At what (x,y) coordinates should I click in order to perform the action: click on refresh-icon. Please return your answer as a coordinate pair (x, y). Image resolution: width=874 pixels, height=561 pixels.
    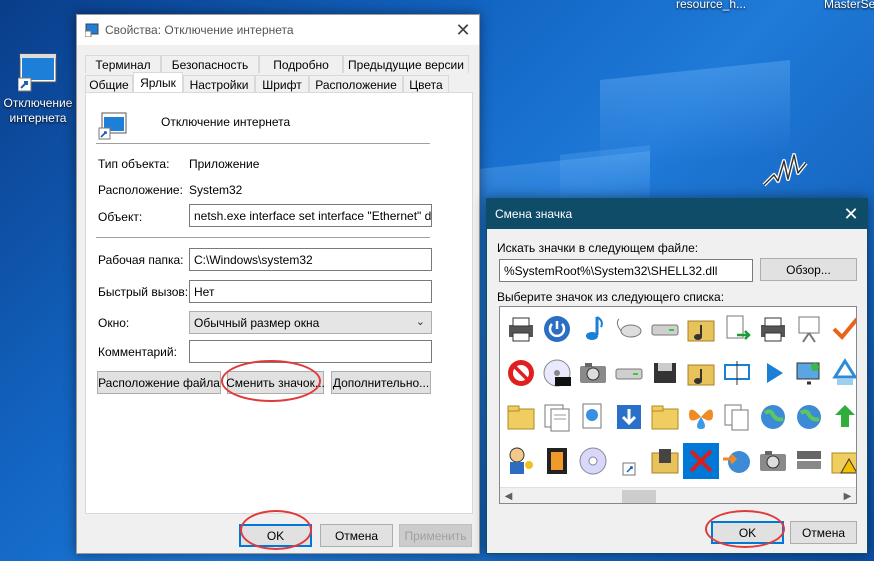
    Looking at the image, I should click on (841, 417).